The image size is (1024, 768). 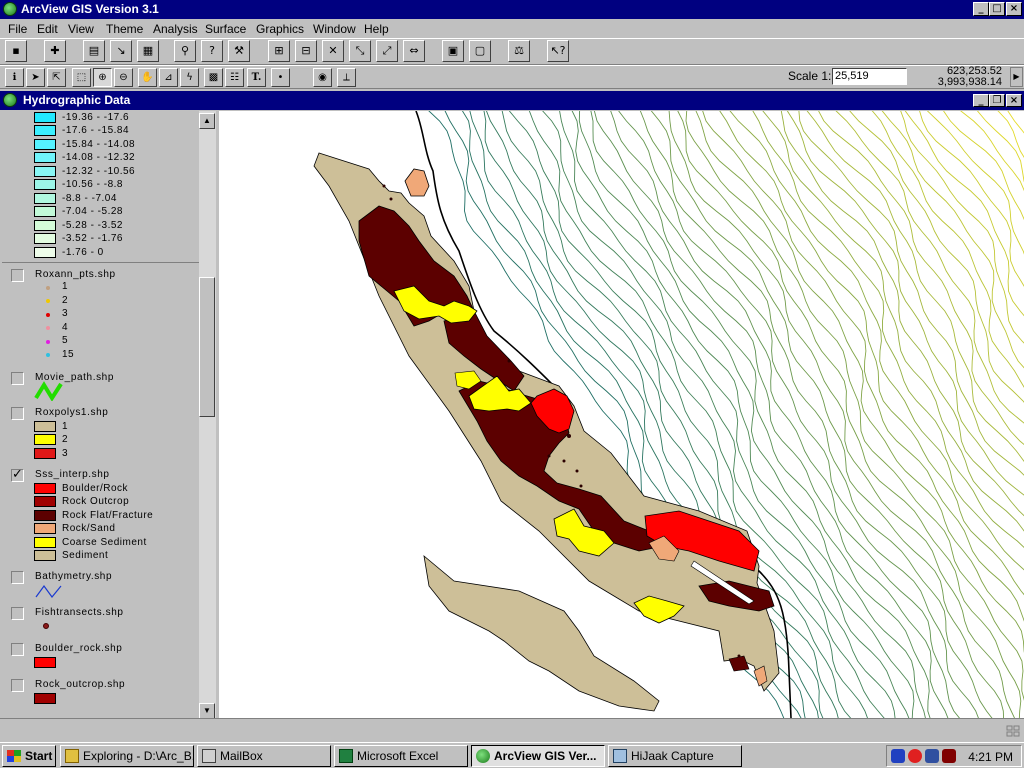 I want to click on view-minimize-button: _, so click(x=981, y=100).